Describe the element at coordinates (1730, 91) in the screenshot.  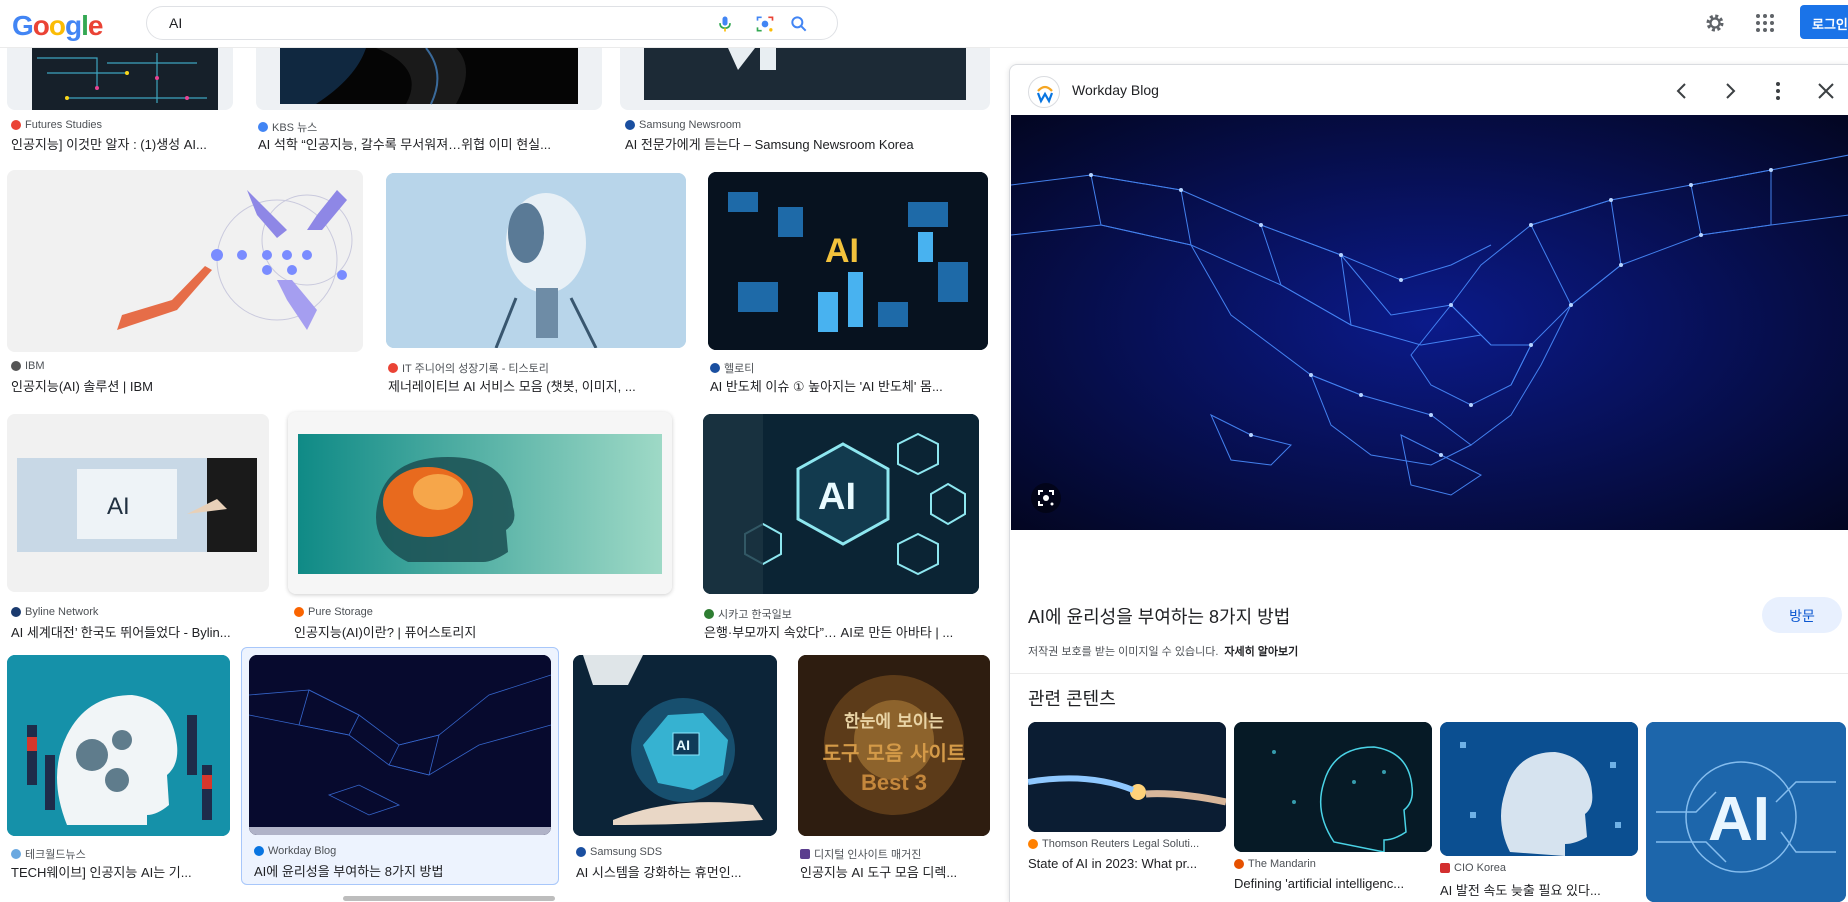
I see `chevron-right-icon` at that location.